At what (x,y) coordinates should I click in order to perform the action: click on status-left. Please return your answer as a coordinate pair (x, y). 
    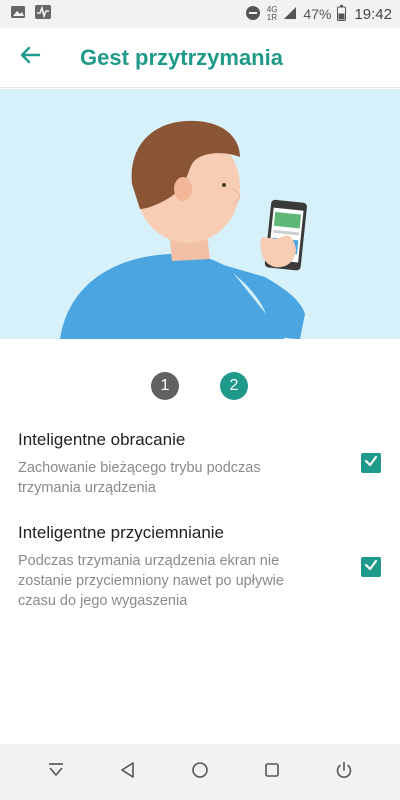
    Looking at the image, I should click on (31, 14).